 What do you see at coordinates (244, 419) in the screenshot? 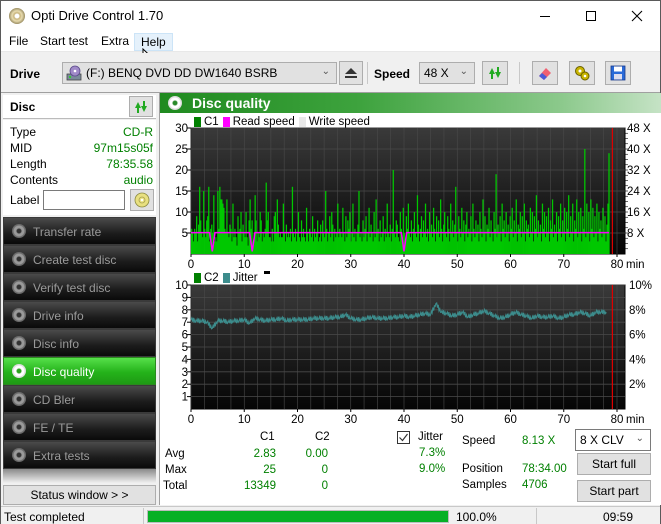
I see `x-tick-label: 10` at bounding box center [244, 419].